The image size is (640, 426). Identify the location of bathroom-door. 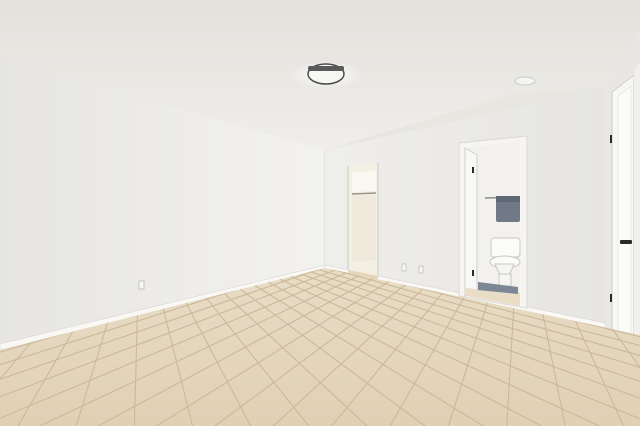
(471, 222).